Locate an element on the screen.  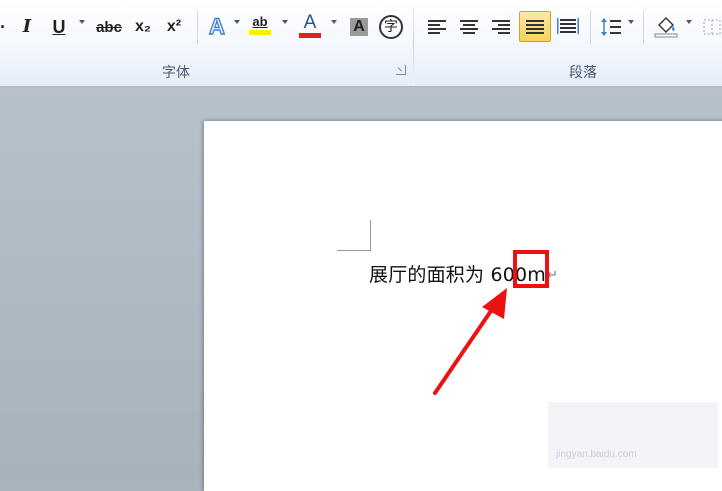
align-right-button is located at coordinates (501, 27).